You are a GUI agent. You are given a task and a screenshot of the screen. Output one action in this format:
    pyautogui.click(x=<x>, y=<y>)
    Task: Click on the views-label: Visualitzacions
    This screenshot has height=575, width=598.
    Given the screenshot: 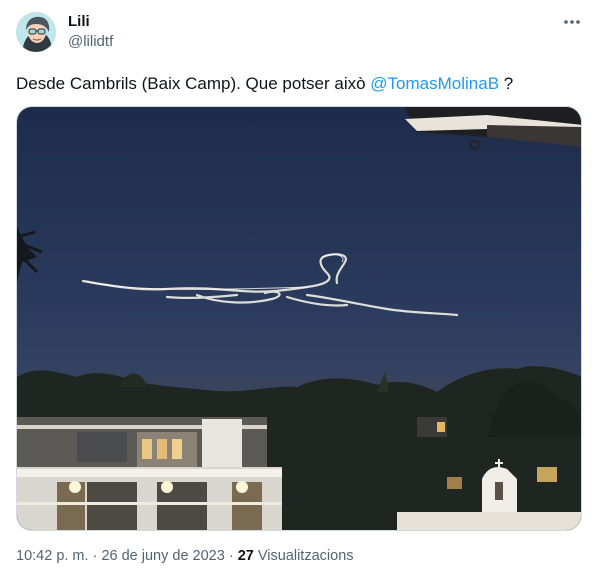 What is the action you would take?
    pyautogui.click(x=305, y=556)
    